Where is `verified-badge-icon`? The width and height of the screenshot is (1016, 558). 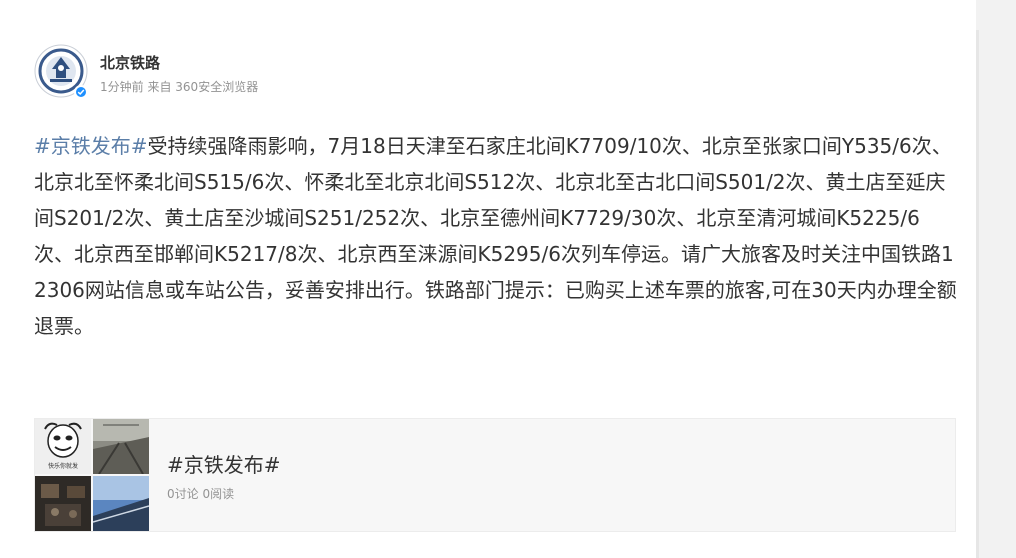 verified-badge-icon is located at coordinates (81, 92).